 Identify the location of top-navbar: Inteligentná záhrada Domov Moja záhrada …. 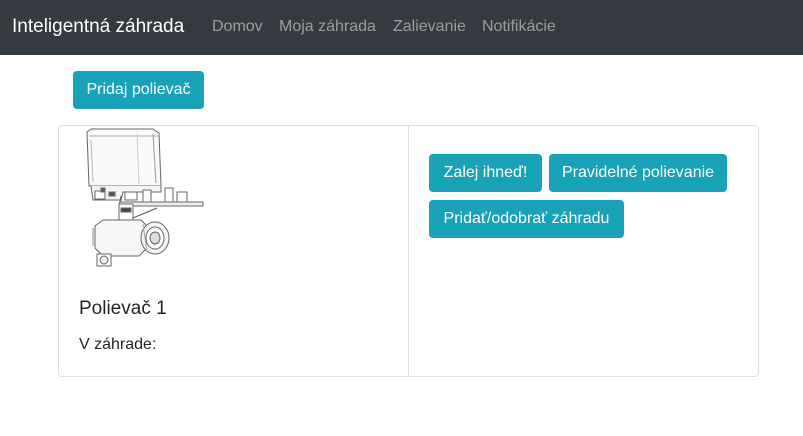
(401, 27).